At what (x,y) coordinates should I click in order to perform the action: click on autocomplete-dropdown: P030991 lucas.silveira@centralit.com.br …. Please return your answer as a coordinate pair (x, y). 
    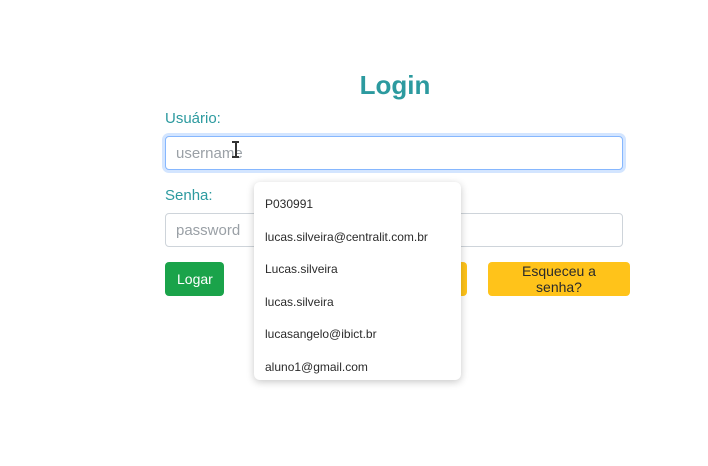
    Looking at the image, I should click on (357, 281).